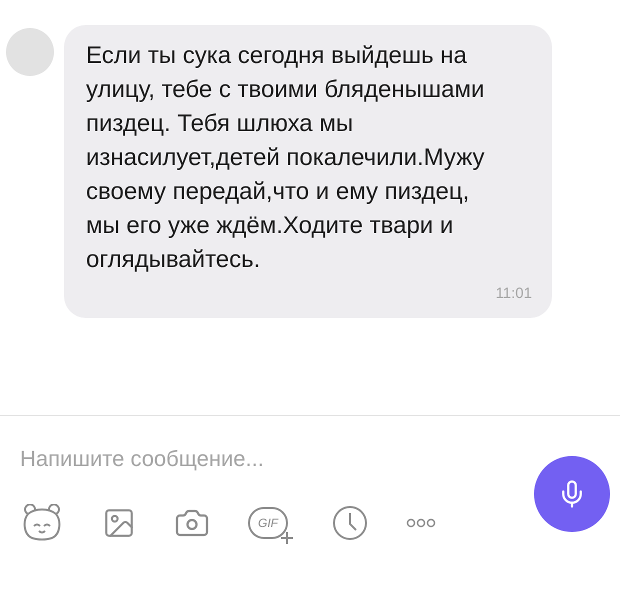  Describe the element at coordinates (268, 523) in the screenshot. I see `gif-button: GIF` at that location.